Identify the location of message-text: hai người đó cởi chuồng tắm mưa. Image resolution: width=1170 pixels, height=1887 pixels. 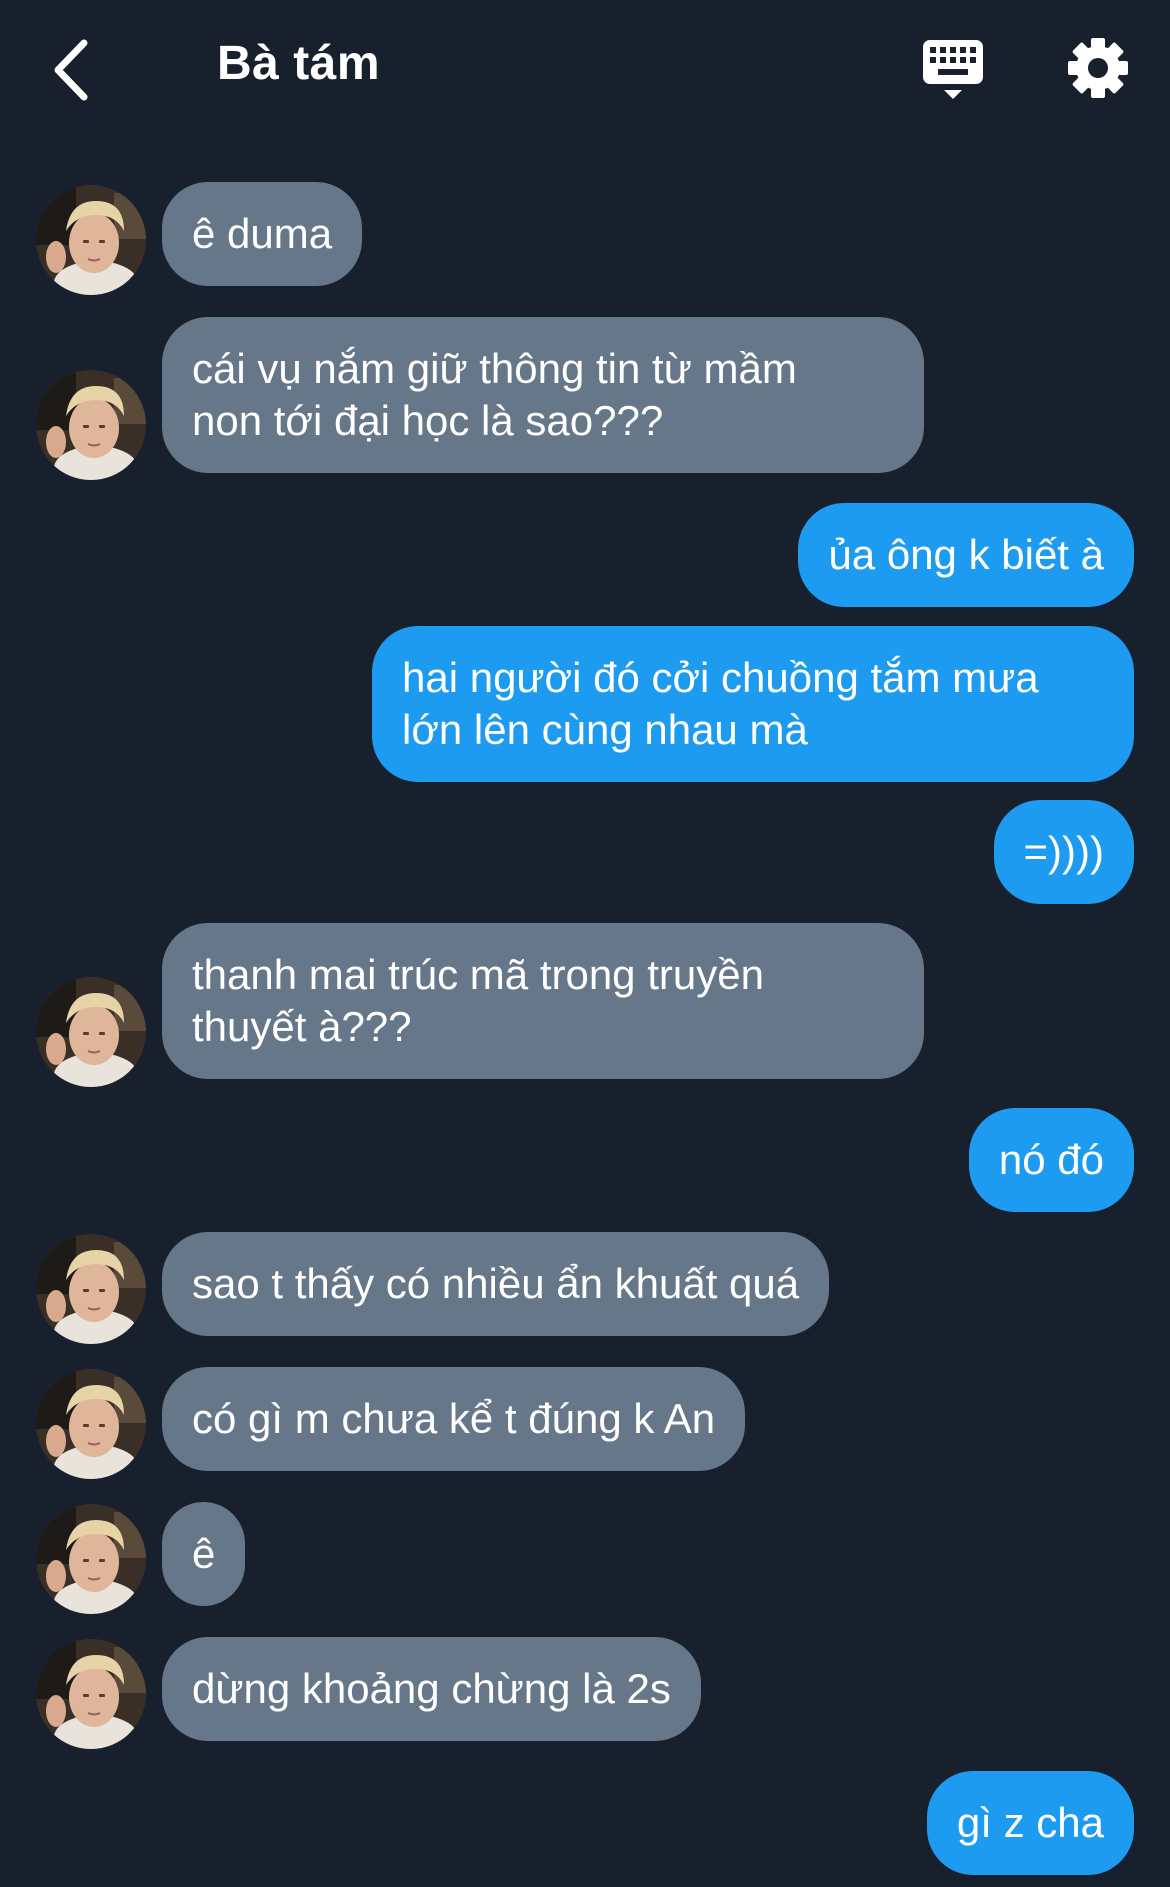
(720, 677).